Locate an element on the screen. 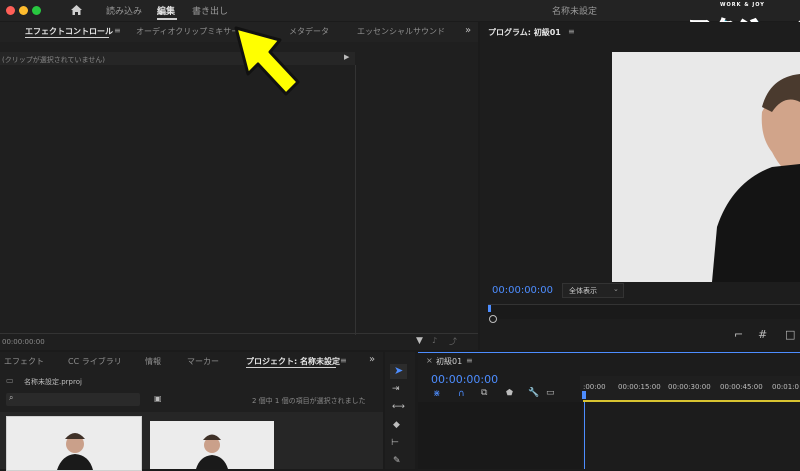 This screenshot has width=800, height=471. track-select-icon: ⇥ is located at coordinates (396, 389).